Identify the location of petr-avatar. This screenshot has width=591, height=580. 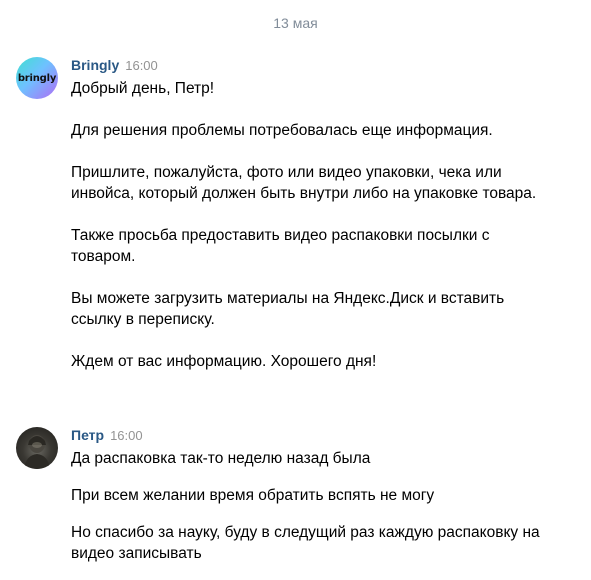
(37, 448).